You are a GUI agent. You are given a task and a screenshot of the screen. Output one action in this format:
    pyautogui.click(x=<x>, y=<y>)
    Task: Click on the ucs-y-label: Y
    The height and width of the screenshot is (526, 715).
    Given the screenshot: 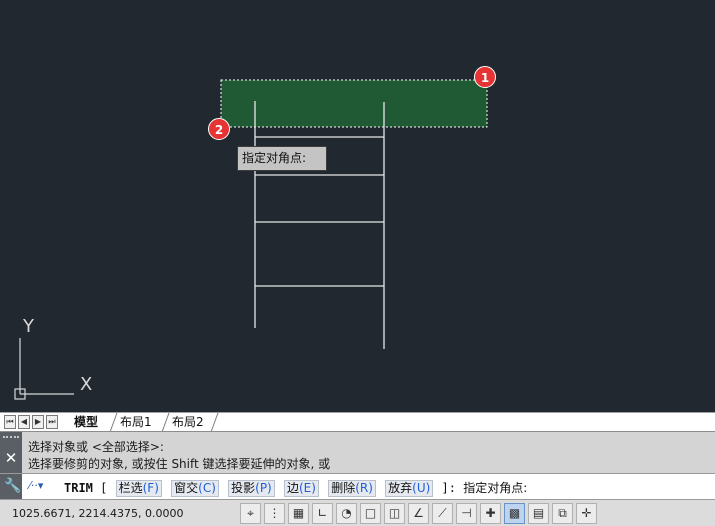 What is the action you would take?
    pyautogui.click(x=28, y=326)
    